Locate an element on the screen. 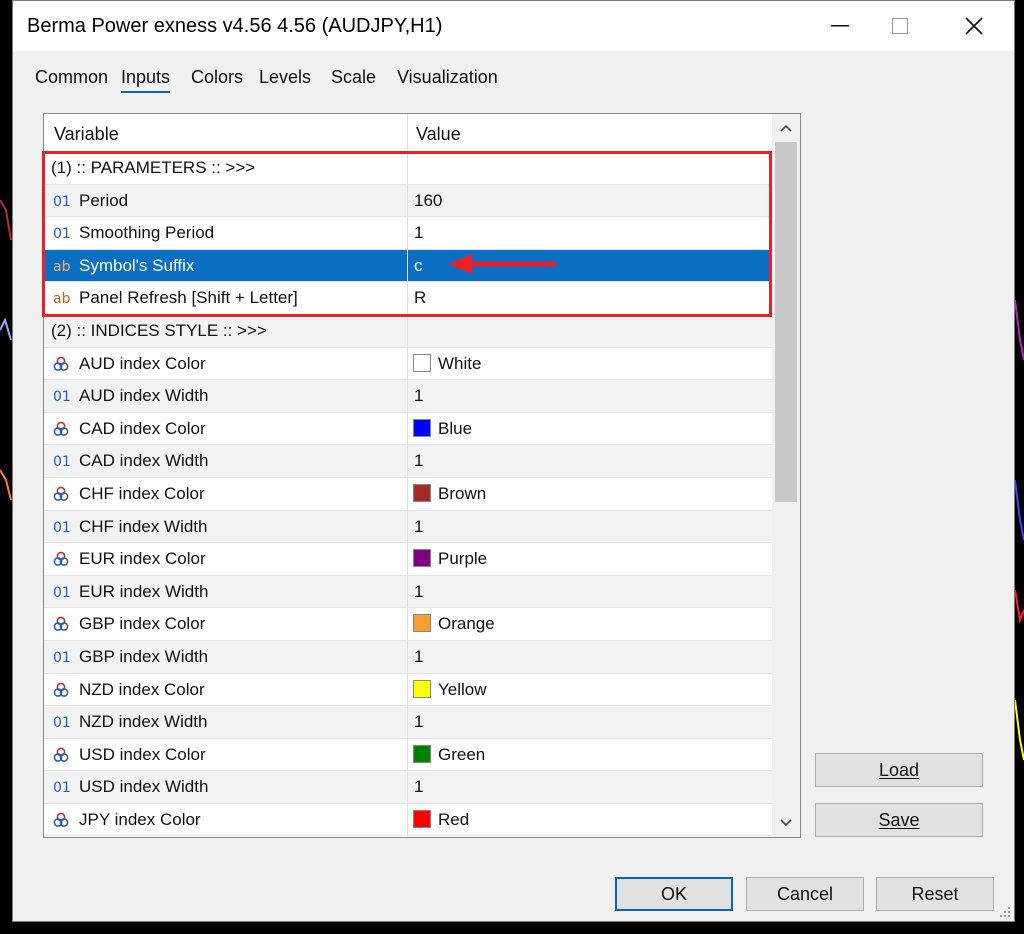 The image size is (1024, 934). row-value: White is located at coordinates (459, 364).